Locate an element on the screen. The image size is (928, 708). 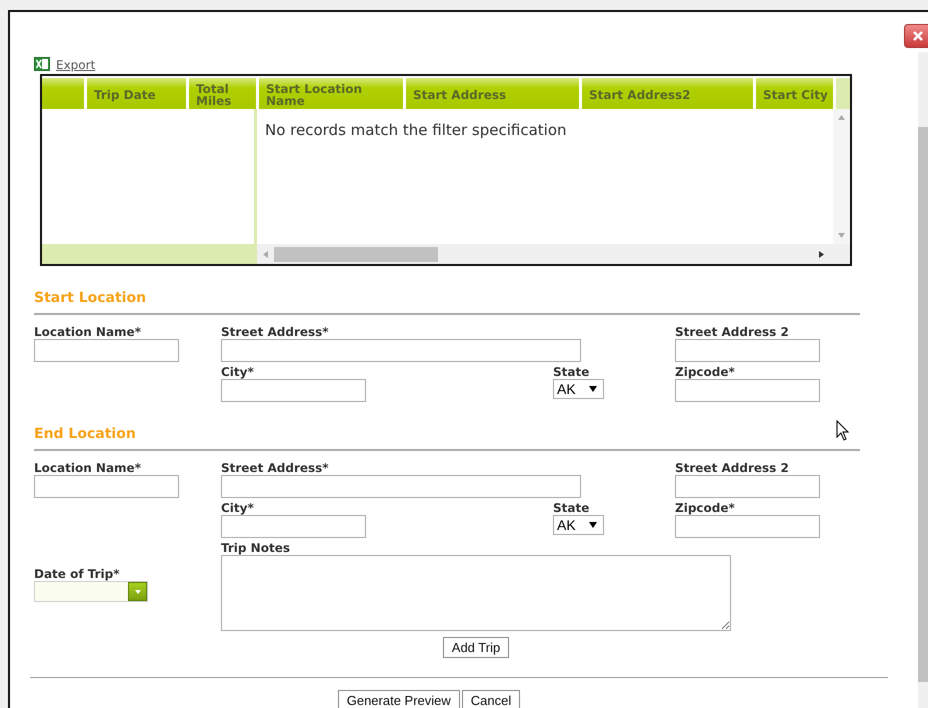
empty-message: No records match the filter specification is located at coordinates (416, 130).